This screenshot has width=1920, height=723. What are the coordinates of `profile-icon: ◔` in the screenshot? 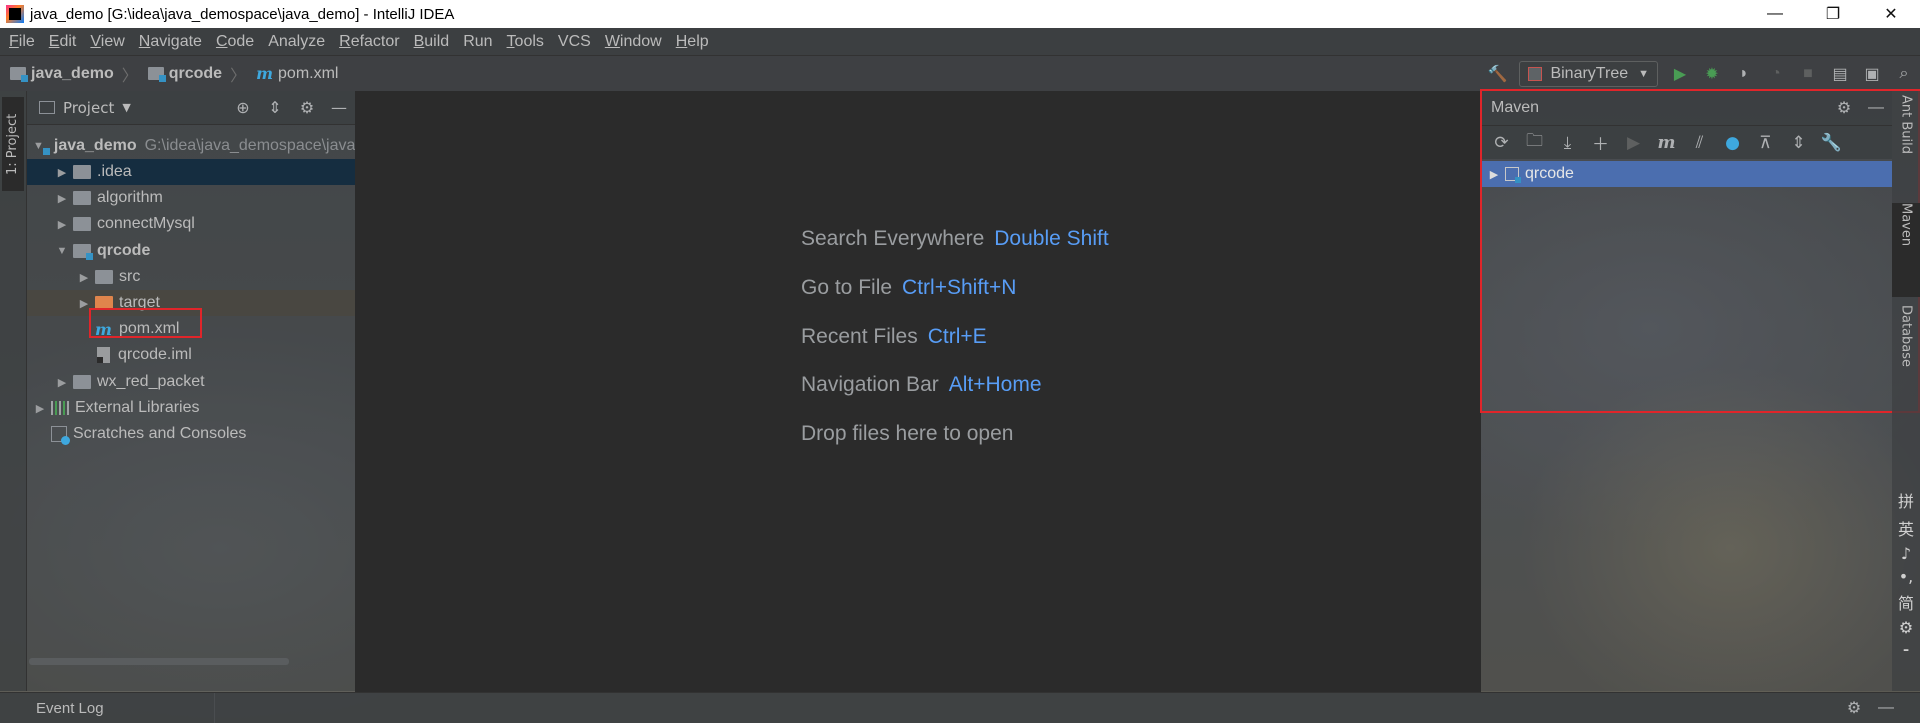 It's located at (1776, 74).